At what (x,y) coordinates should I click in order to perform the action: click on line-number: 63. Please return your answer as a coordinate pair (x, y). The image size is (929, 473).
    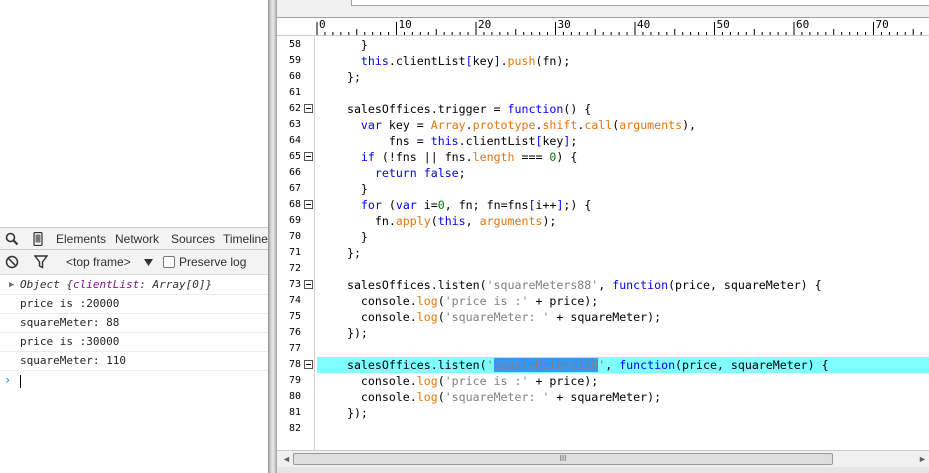
    Looking at the image, I should click on (294, 124).